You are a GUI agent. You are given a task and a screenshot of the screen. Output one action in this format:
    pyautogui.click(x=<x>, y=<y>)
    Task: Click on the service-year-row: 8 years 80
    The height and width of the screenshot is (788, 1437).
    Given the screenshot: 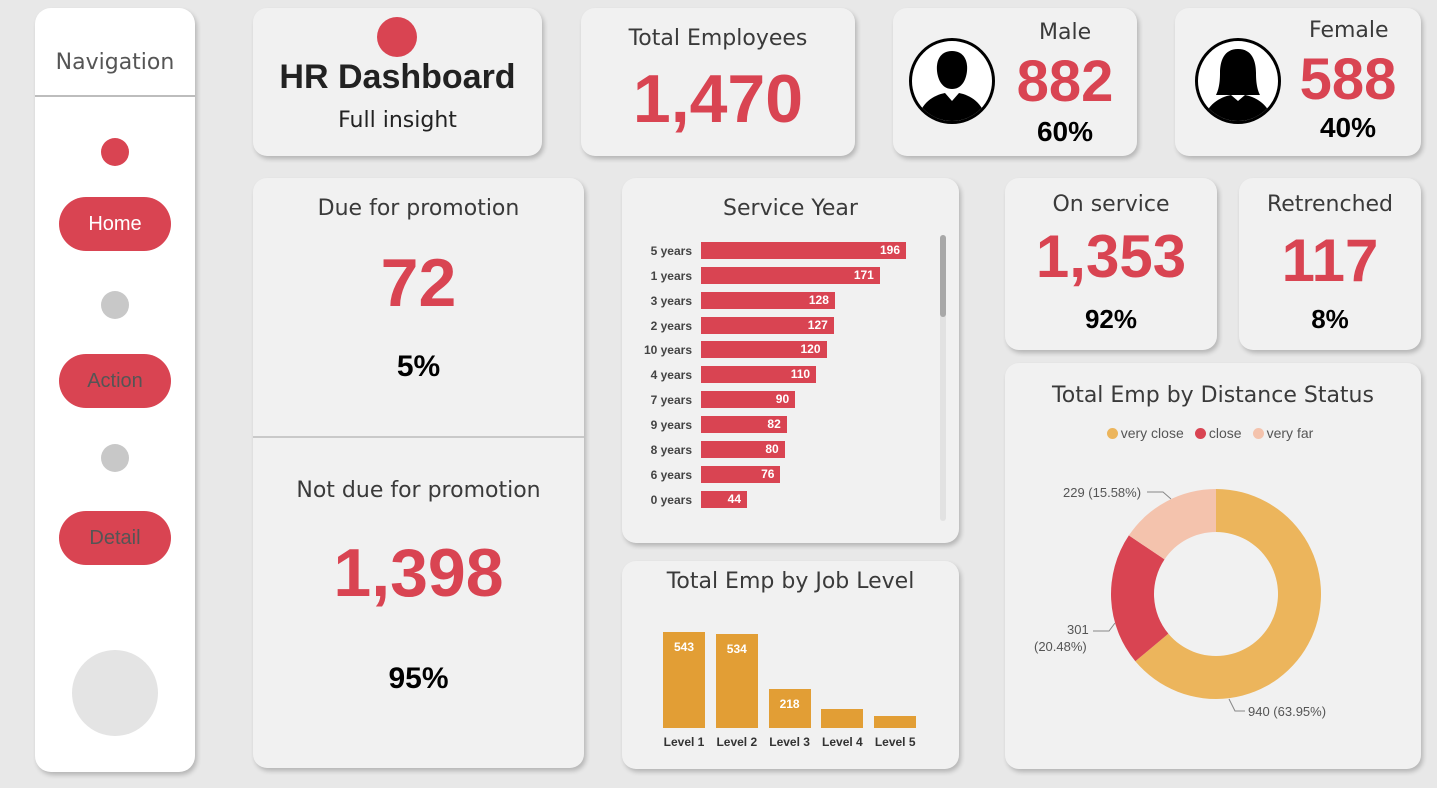 What is the action you would take?
    pyautogui.click(x=787, y=449)
    